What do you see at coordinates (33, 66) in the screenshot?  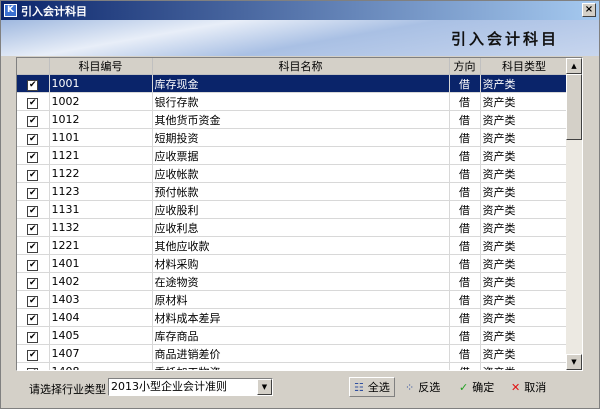 I see `column-header-check` at bounding box center [33, 66].